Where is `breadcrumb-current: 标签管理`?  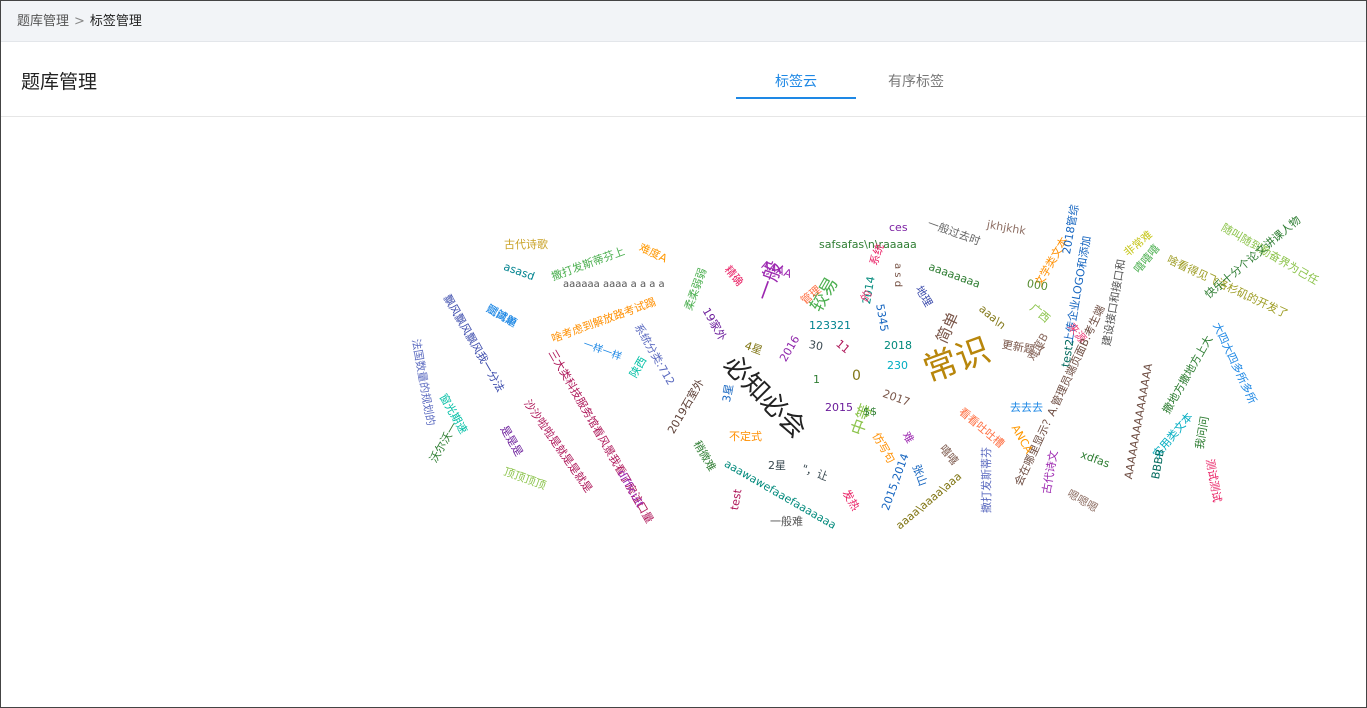
breadcrumb-current: 标签管理 is located at coordinates (115, 21).